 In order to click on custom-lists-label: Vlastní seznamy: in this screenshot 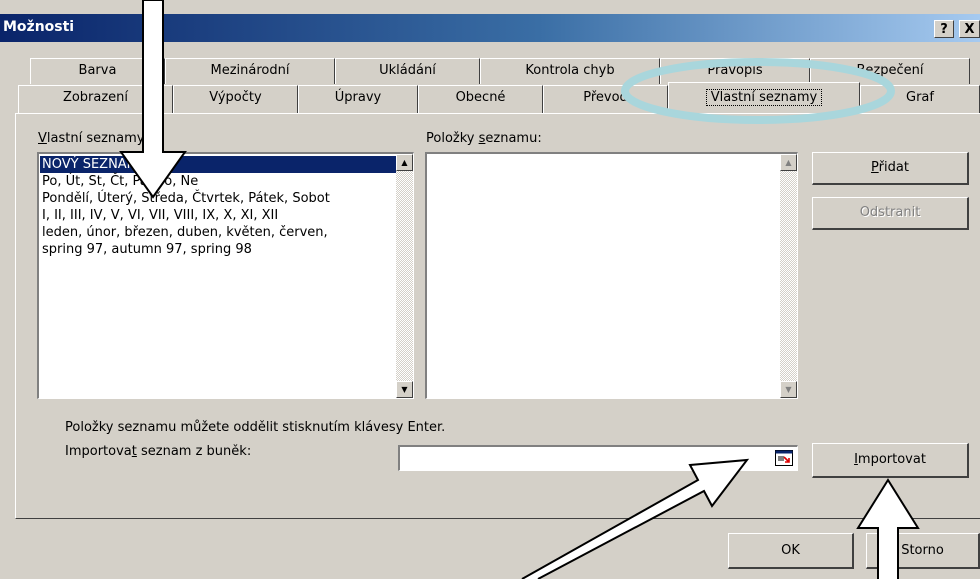, I will do `click(93, 138)`.